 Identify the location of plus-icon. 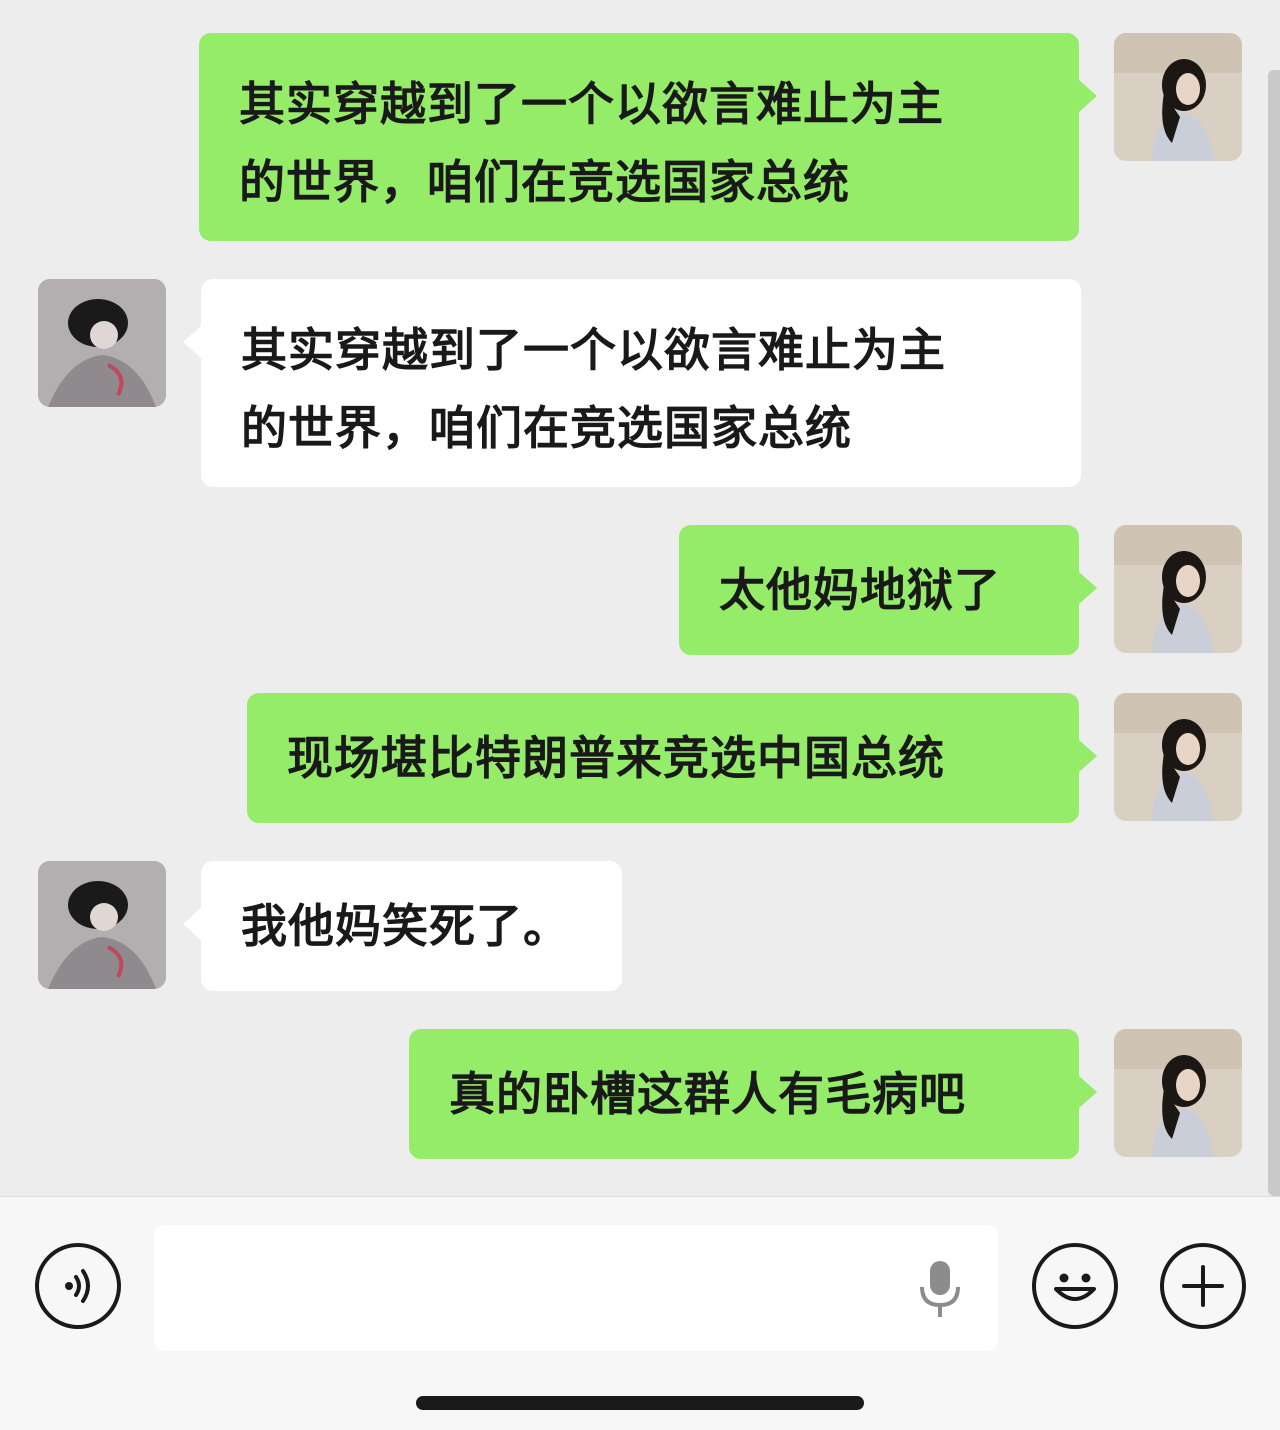
(1203, 1286).